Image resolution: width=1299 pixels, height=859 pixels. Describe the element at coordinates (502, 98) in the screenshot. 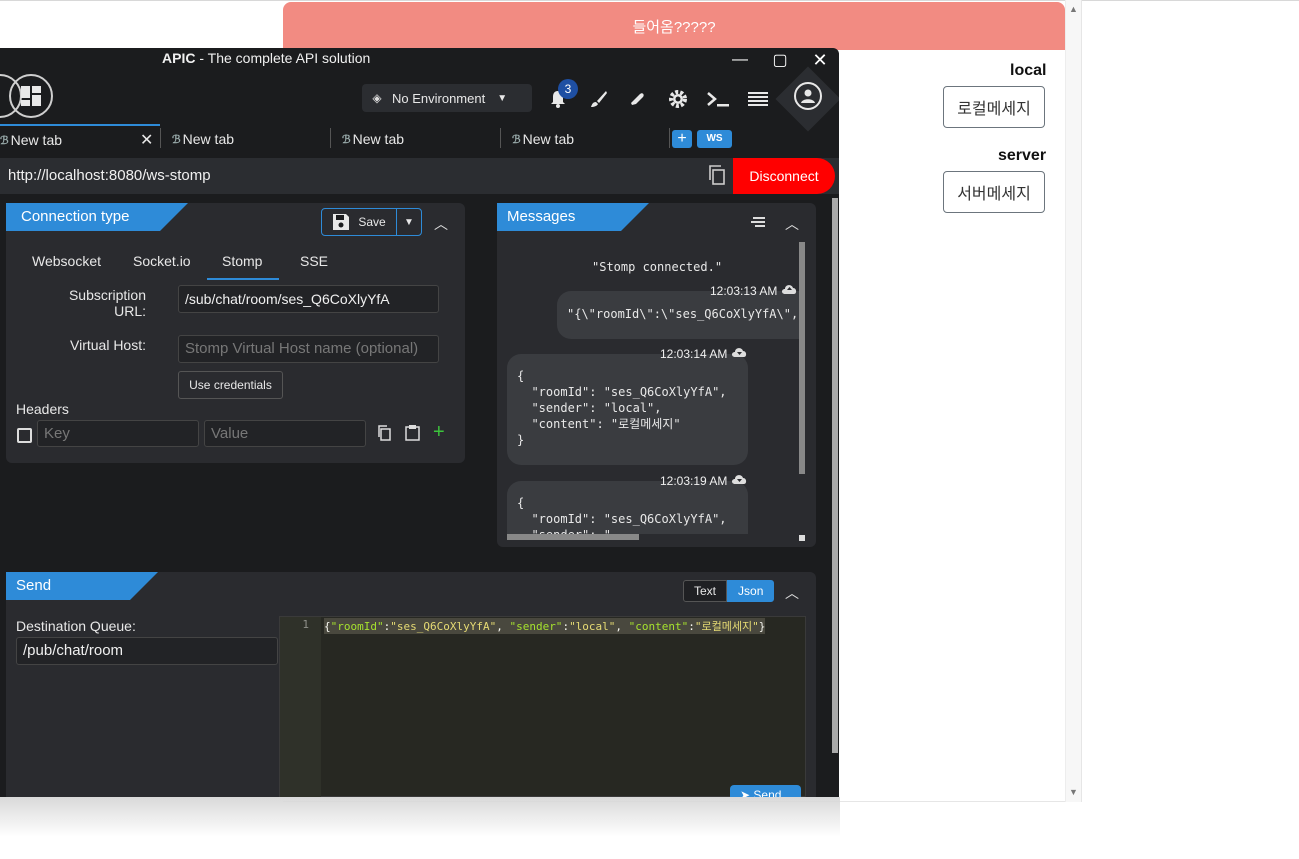

I see `chevron-down-icon: ▼` at that location.